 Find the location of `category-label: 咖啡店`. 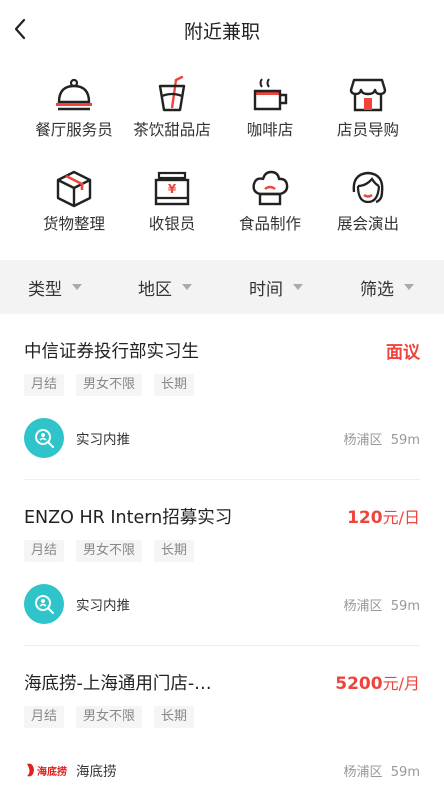

category-label: 咖啡店 is located at coordinates (270, 130).